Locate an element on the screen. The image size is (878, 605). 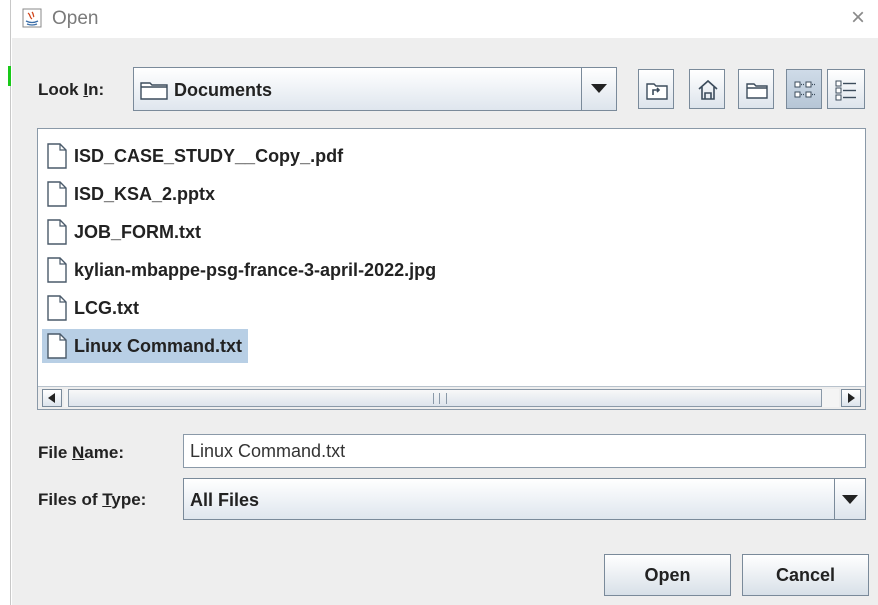
file-name: JOB_FORM.txt is located at coordinates (138, 231).